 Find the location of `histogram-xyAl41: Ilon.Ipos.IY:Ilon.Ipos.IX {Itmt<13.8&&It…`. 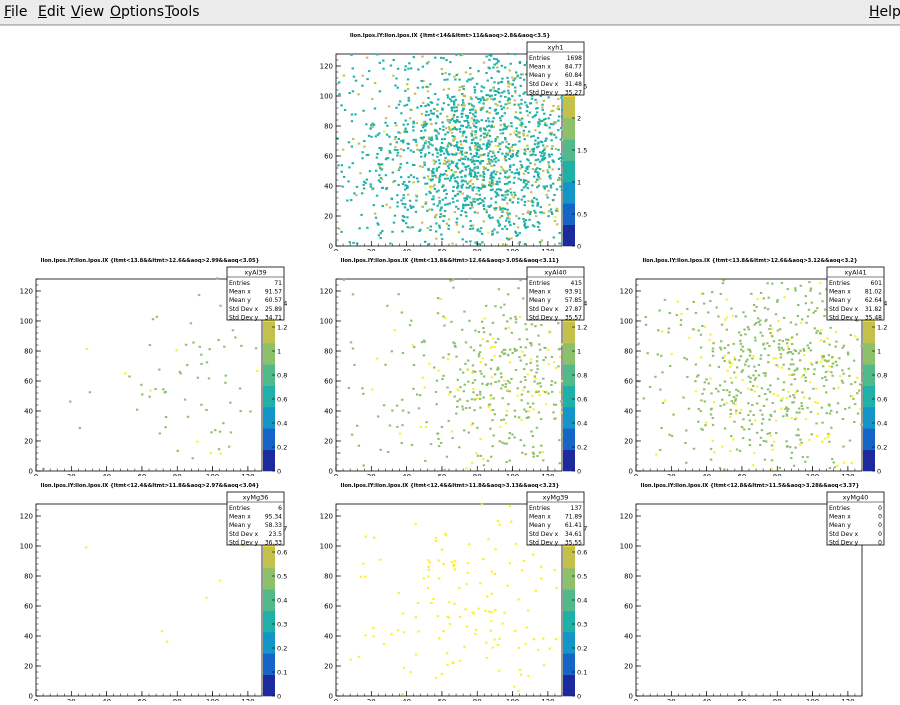

histogram-xyAl41: Ilon.Ipos.IY:Ilon.Ipos.IX {Itmt<13.8&&It… is located at coordinates (750, 366).